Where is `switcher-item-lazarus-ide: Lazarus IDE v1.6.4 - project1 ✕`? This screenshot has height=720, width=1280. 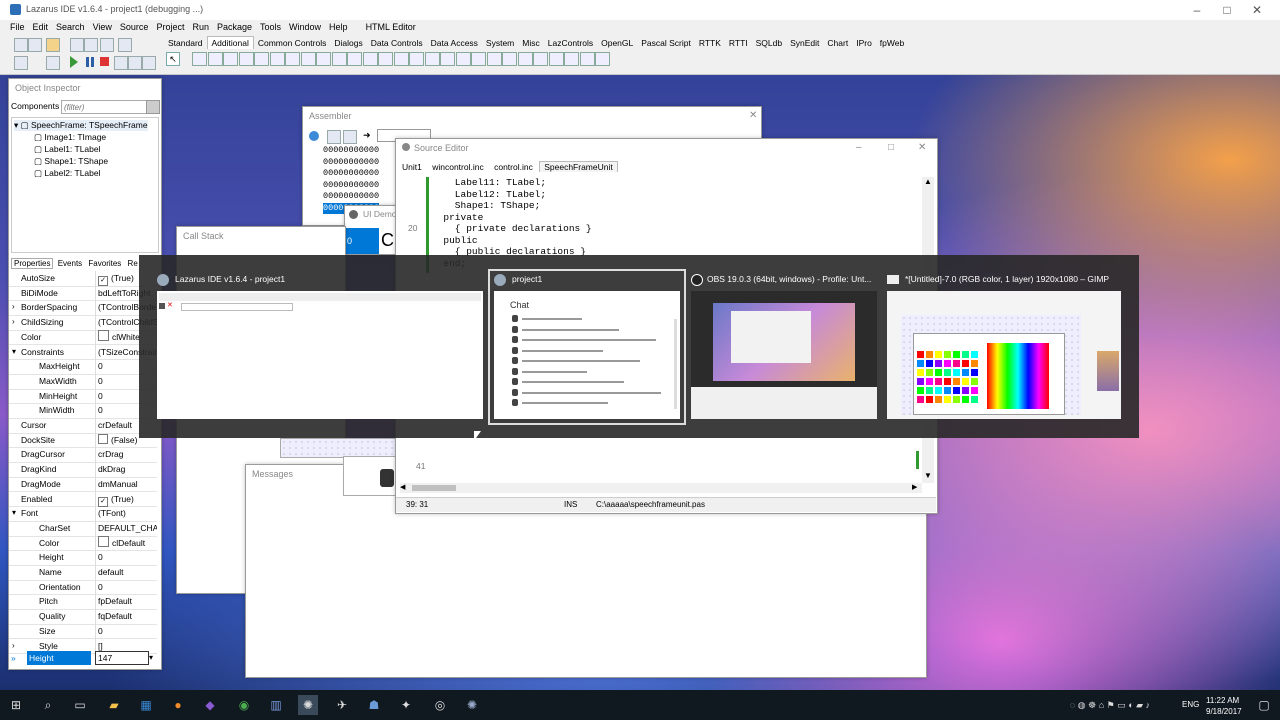
switcher-item-lazarus-ide: Lazarus IDE v1.6.4 - project1 ✕ is located at coordinates (321, 346).